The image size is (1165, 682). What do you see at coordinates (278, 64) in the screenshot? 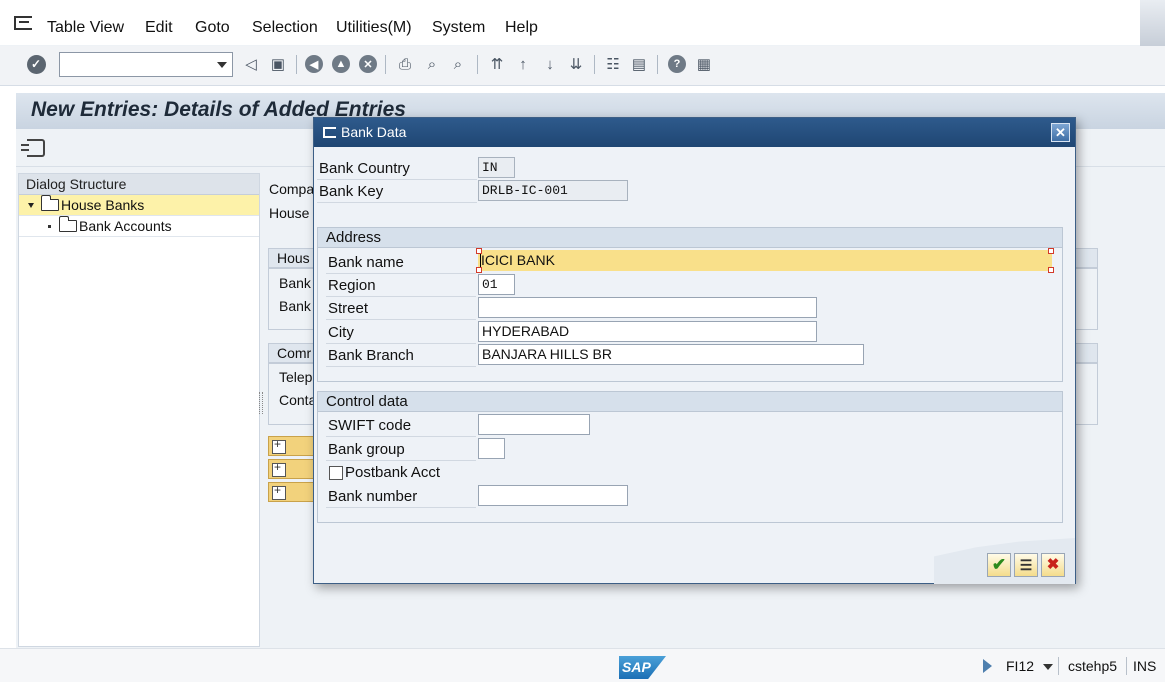
I see `save-icon: ▣` at bounding box center [278, 64].